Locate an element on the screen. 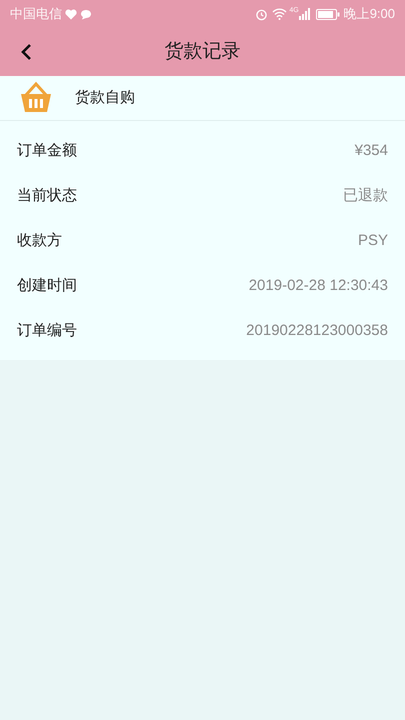 This screenshot has height=720, width=405. field-label: 当前状态 is located at coordinates (47, 196).